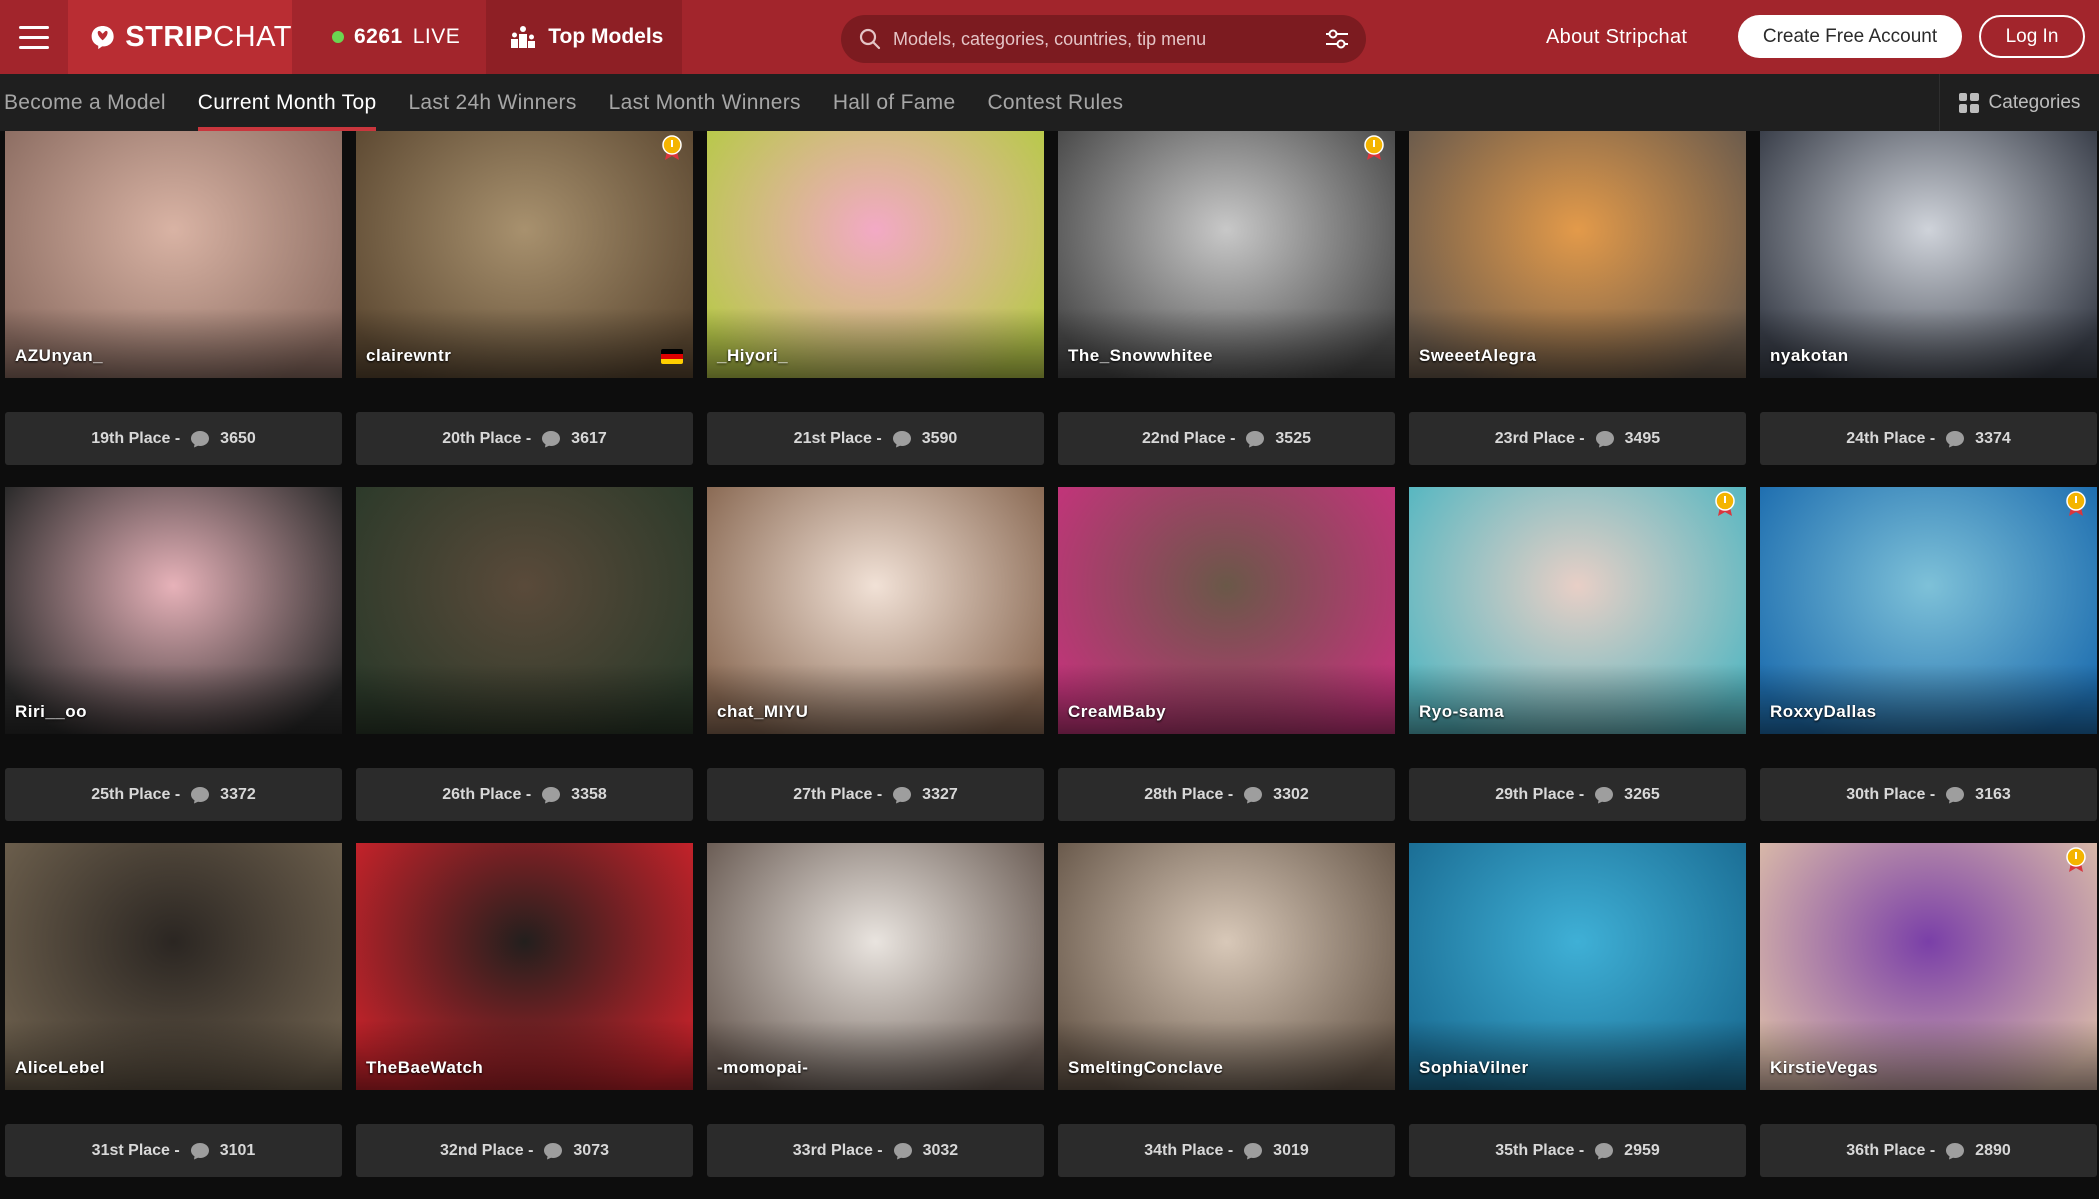 The height and width of the screenshot is (1199, 2099). What do you see at coordinates (1108, 39) in the screenshot?
I see `search-input` at bounding box center [1108, 39].